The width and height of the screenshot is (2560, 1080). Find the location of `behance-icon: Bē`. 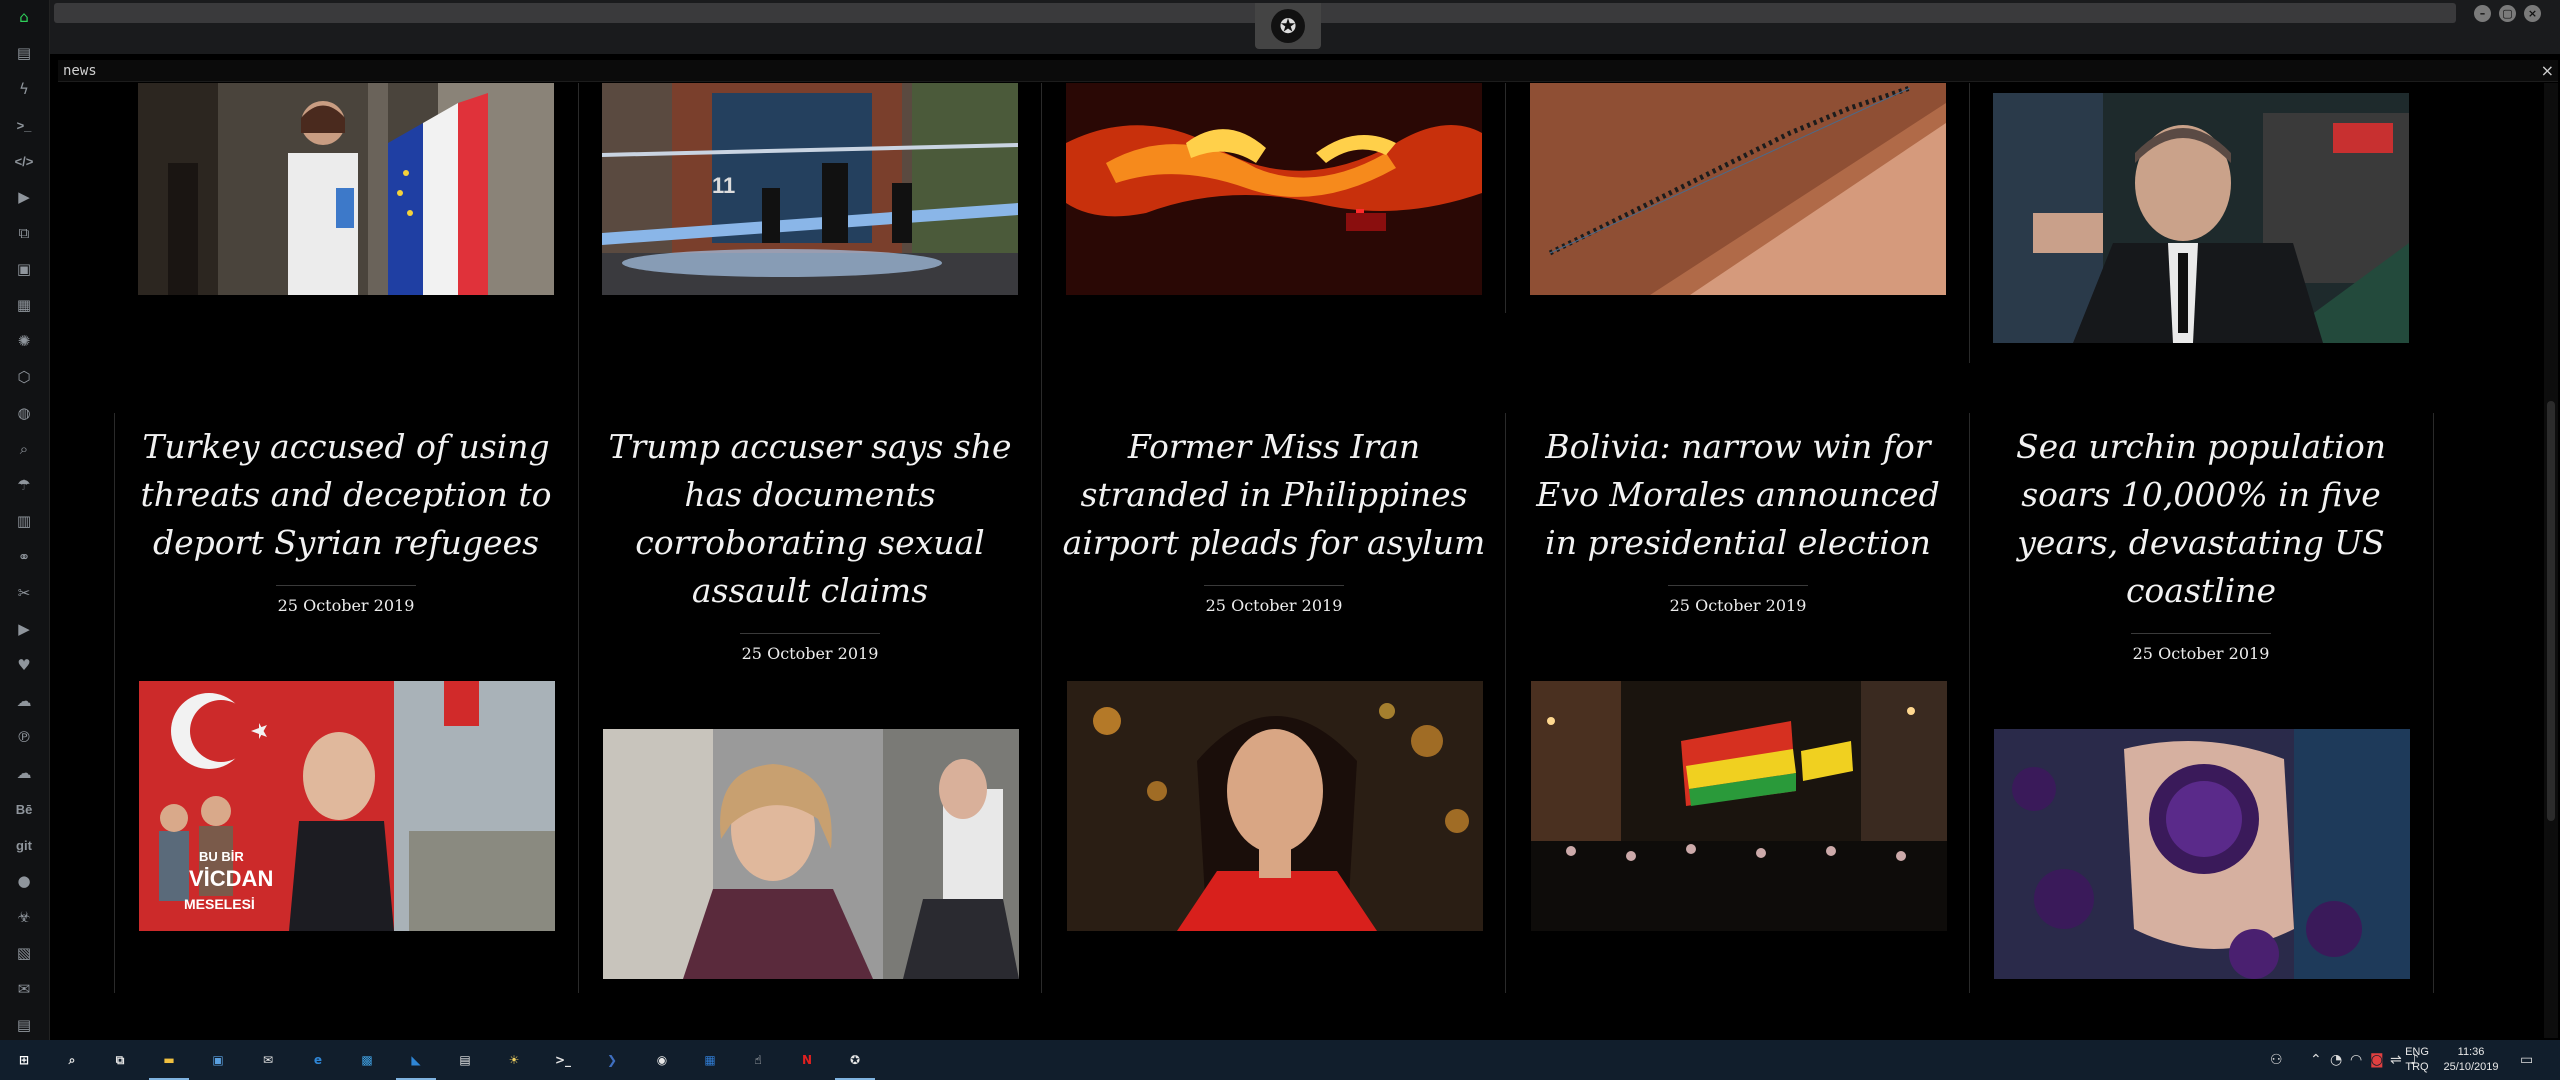

behance-icon: Bē is located at coordinates (24, 809).